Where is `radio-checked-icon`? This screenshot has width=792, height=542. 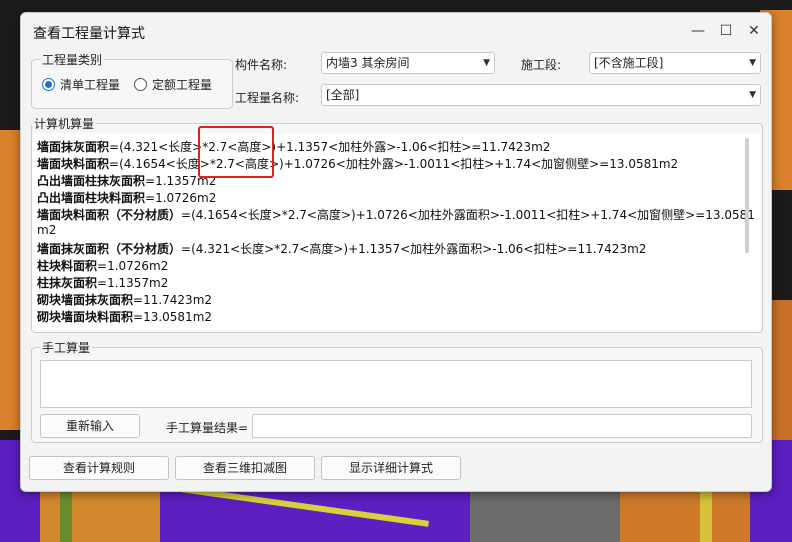 radio-checked-icon is located at coordinates (48, 84).